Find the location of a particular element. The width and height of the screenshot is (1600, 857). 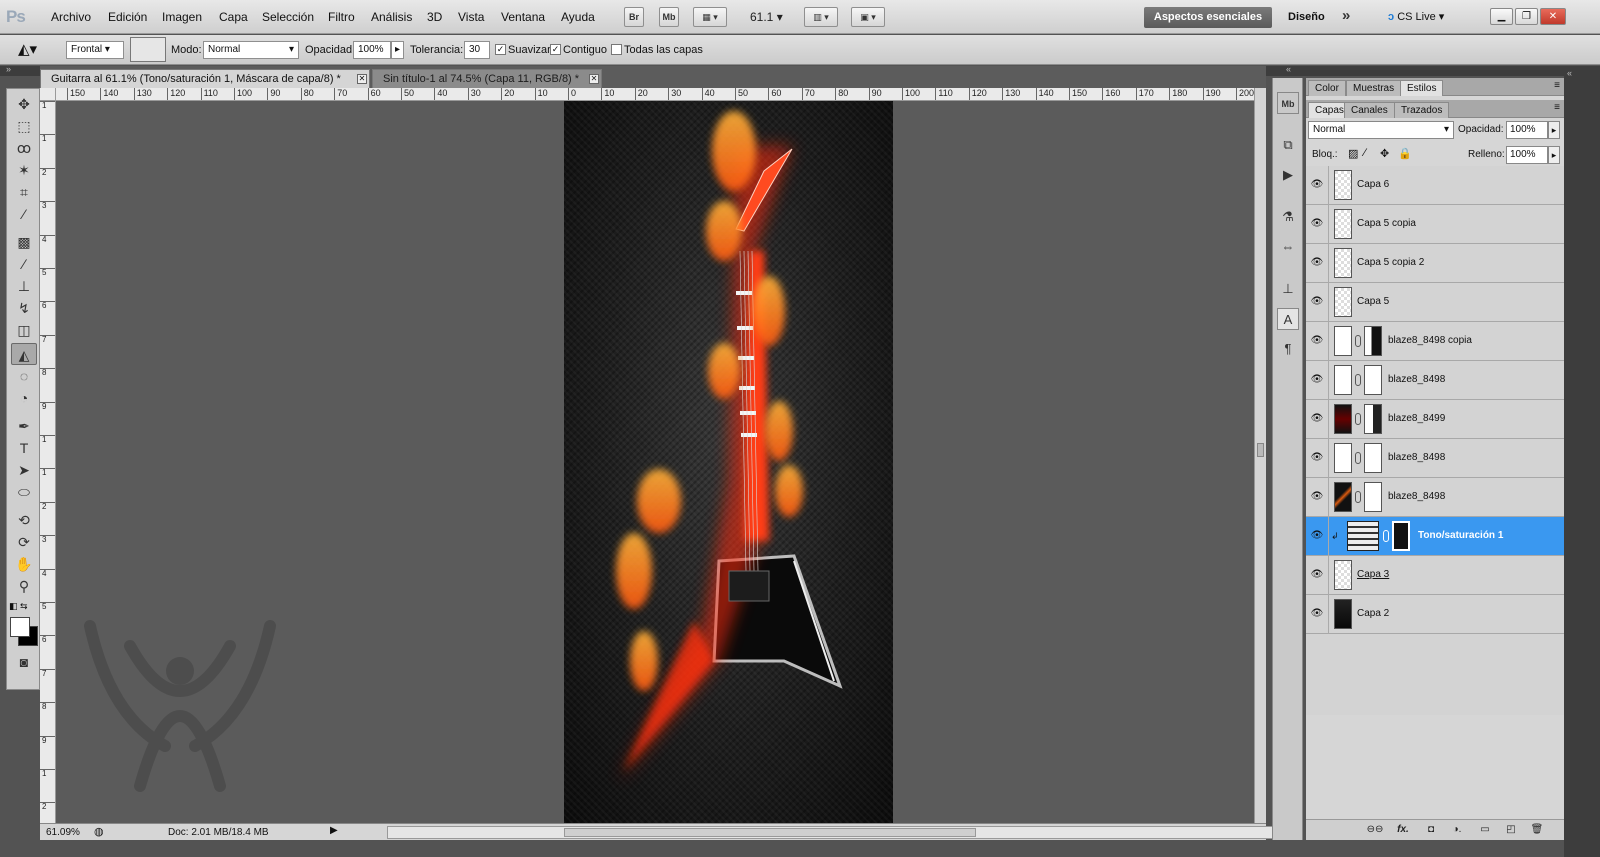

menu-3d: 3D is located at coordinates (434, 17).